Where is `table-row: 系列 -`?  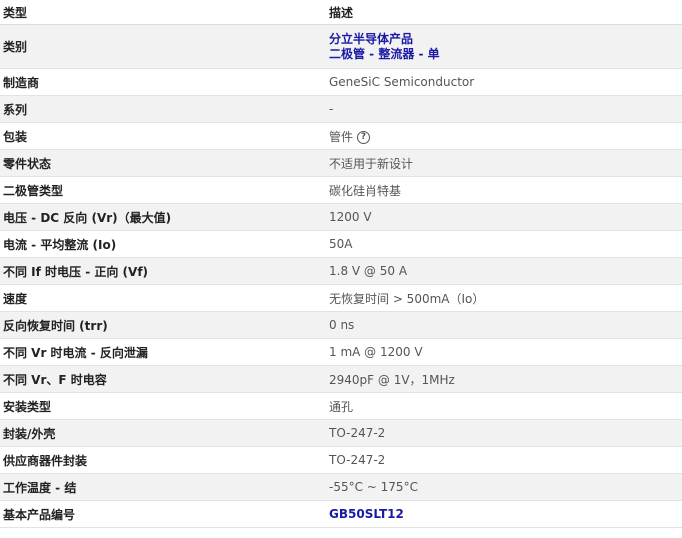
table-row: 系列 - is located at coordinates (341, 109).